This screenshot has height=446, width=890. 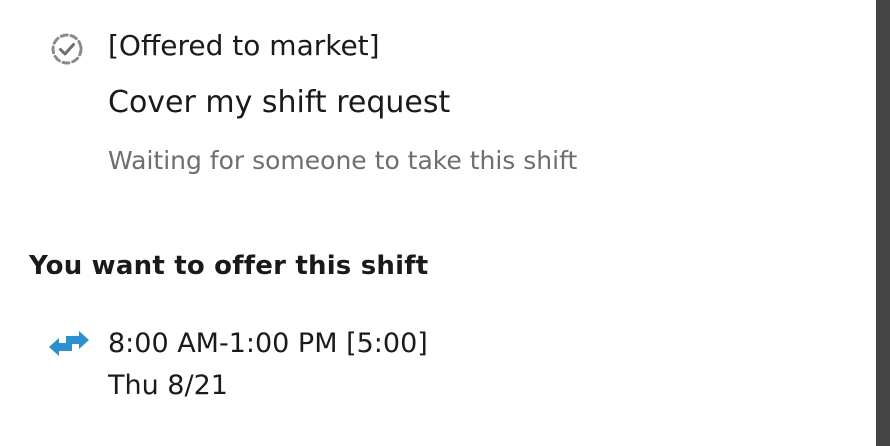 I want to click on swap-arrows-icon, so click(x=69, y=344).